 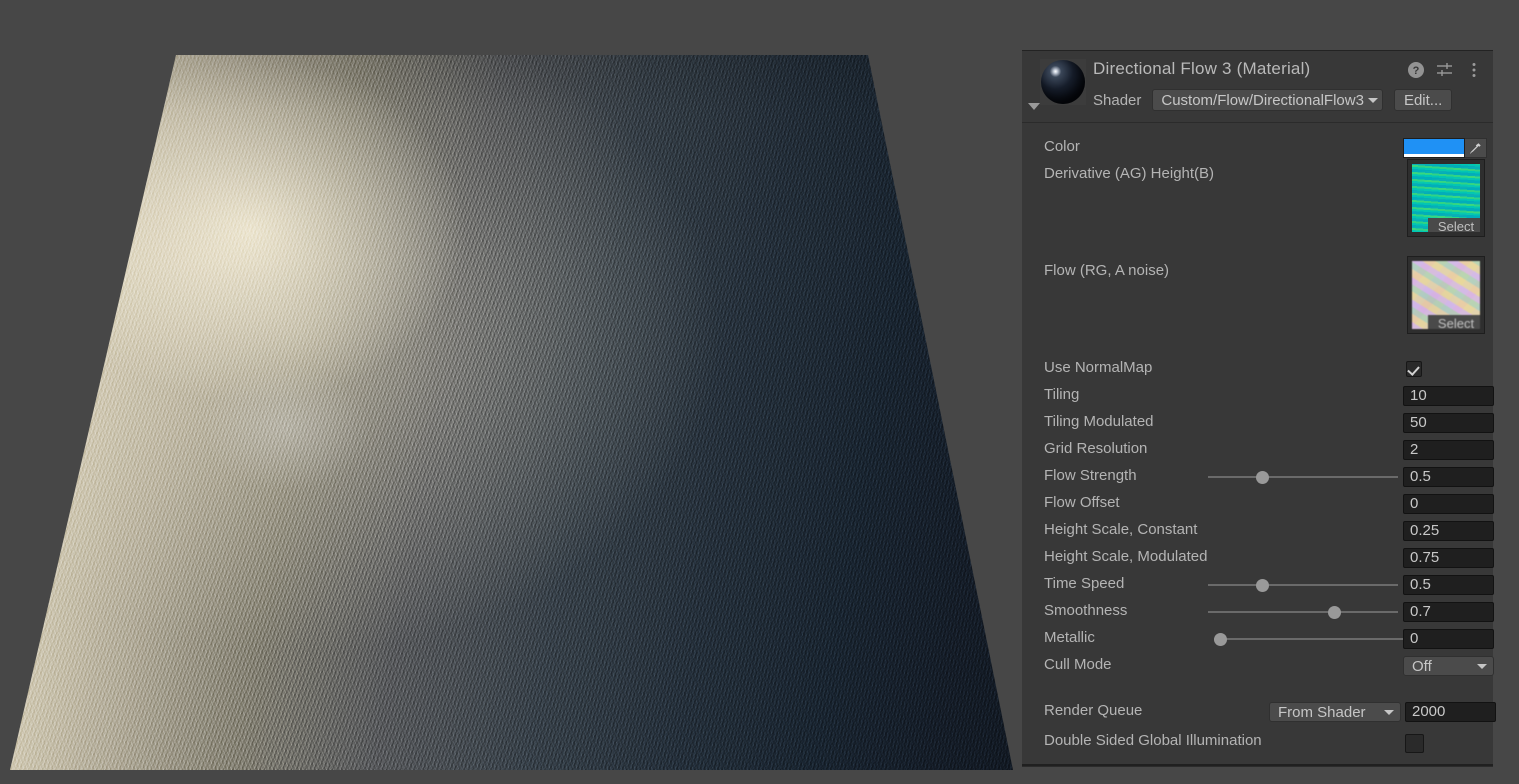 What do you see at coordinates (1448, 639) in the screenshot?
I see `metallic-input: 0` at bounding box center [1448, 639].